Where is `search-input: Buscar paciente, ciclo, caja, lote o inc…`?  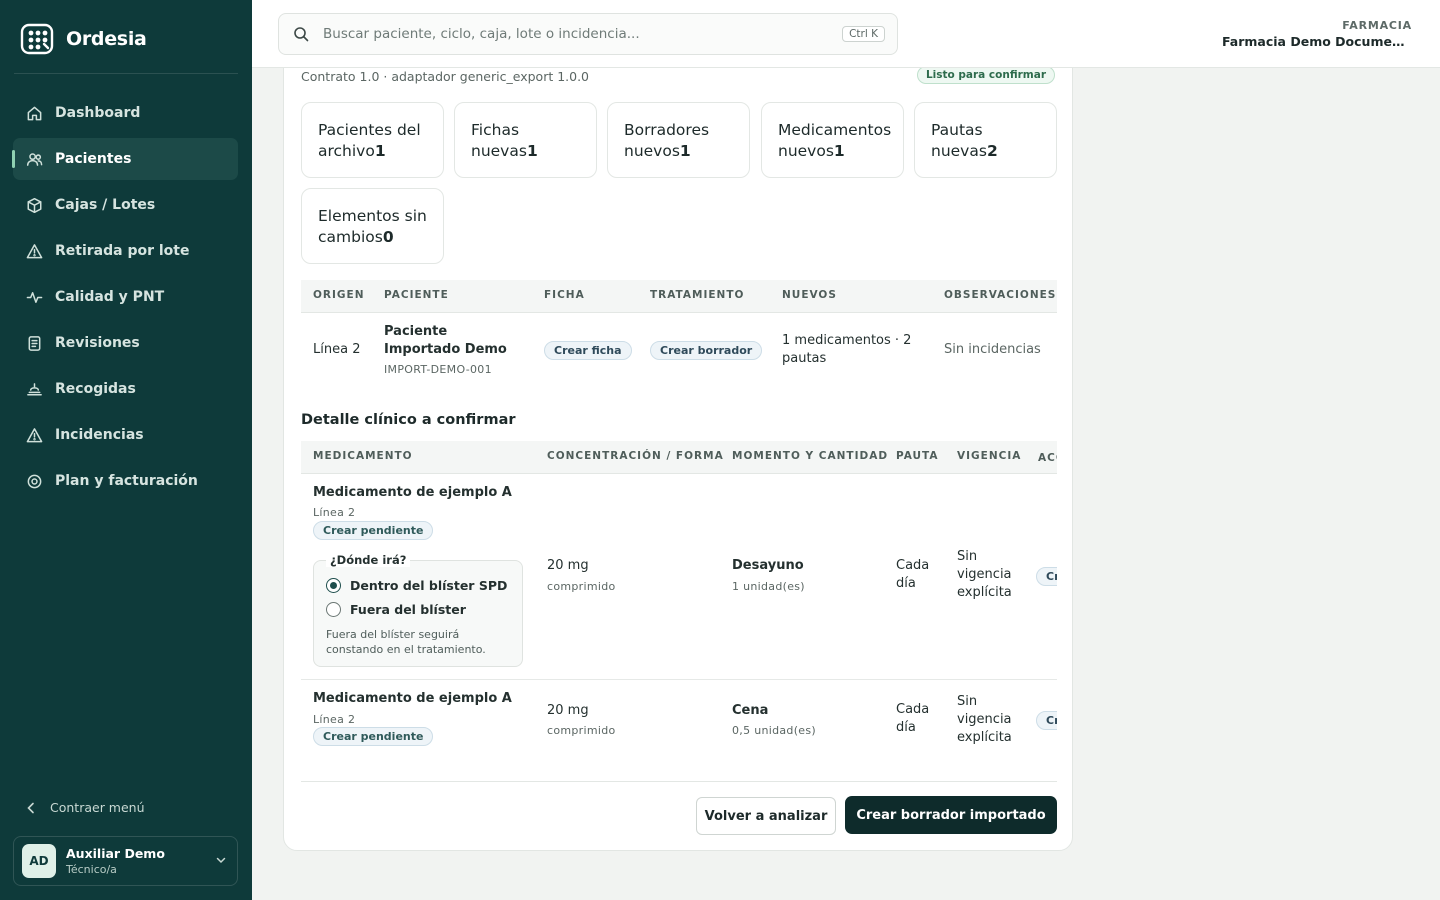 search-input: Buscar paciente, ciclo, caja, lote o inc… is located at coordinates (588, 34).